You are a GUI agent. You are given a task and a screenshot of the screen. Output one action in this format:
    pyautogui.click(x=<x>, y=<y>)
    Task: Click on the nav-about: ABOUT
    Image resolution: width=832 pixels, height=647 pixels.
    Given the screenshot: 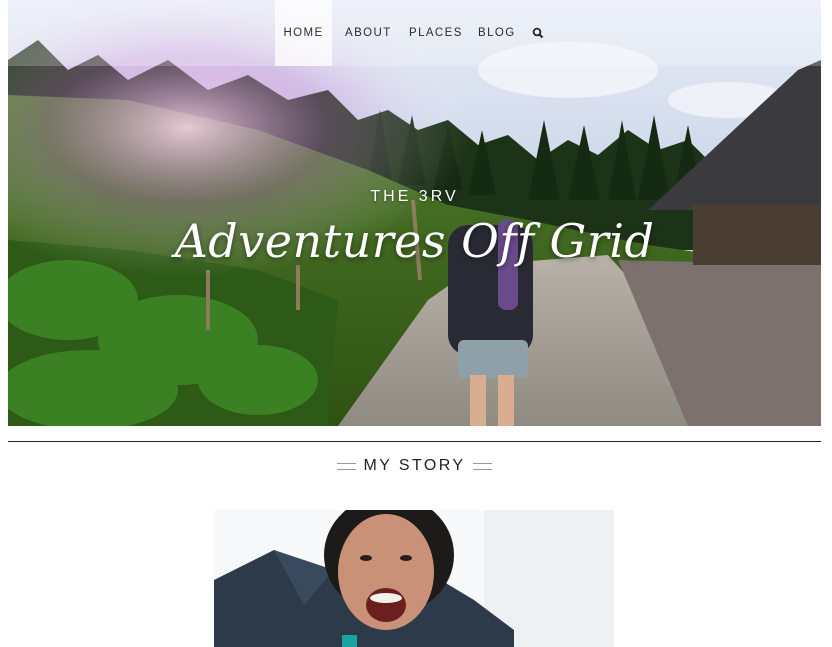 What is the action you would take?
    pyautogui.click(x=368, y=33)
    